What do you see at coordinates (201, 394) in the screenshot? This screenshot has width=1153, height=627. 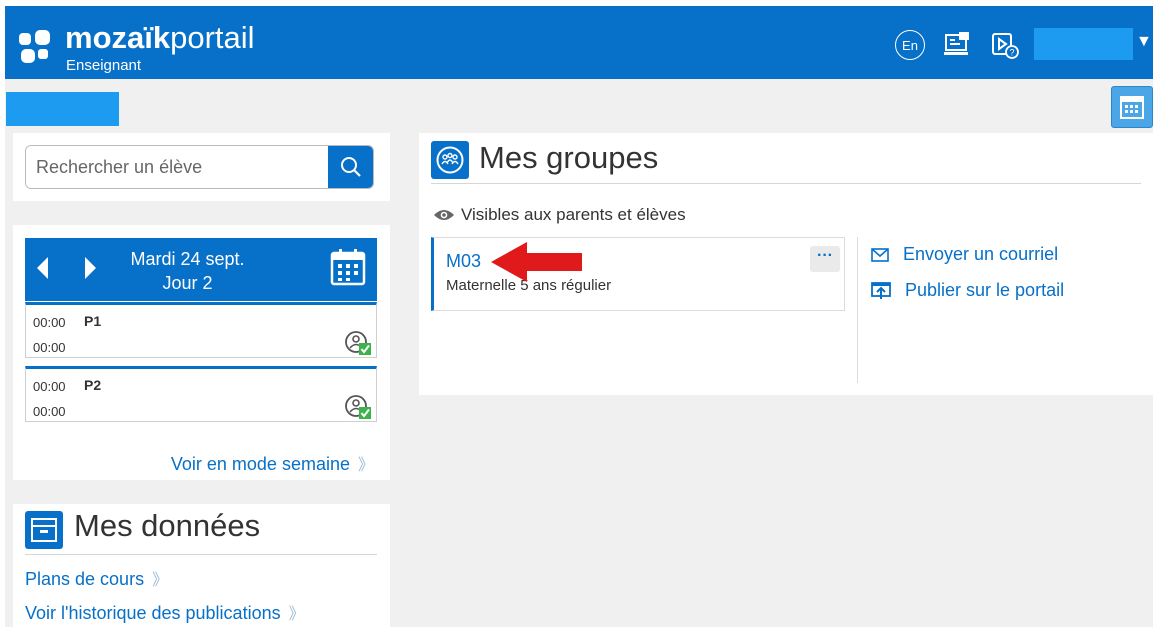 I see `period-row: 00:00 00:00 P2` at bounding box center [201, 394].